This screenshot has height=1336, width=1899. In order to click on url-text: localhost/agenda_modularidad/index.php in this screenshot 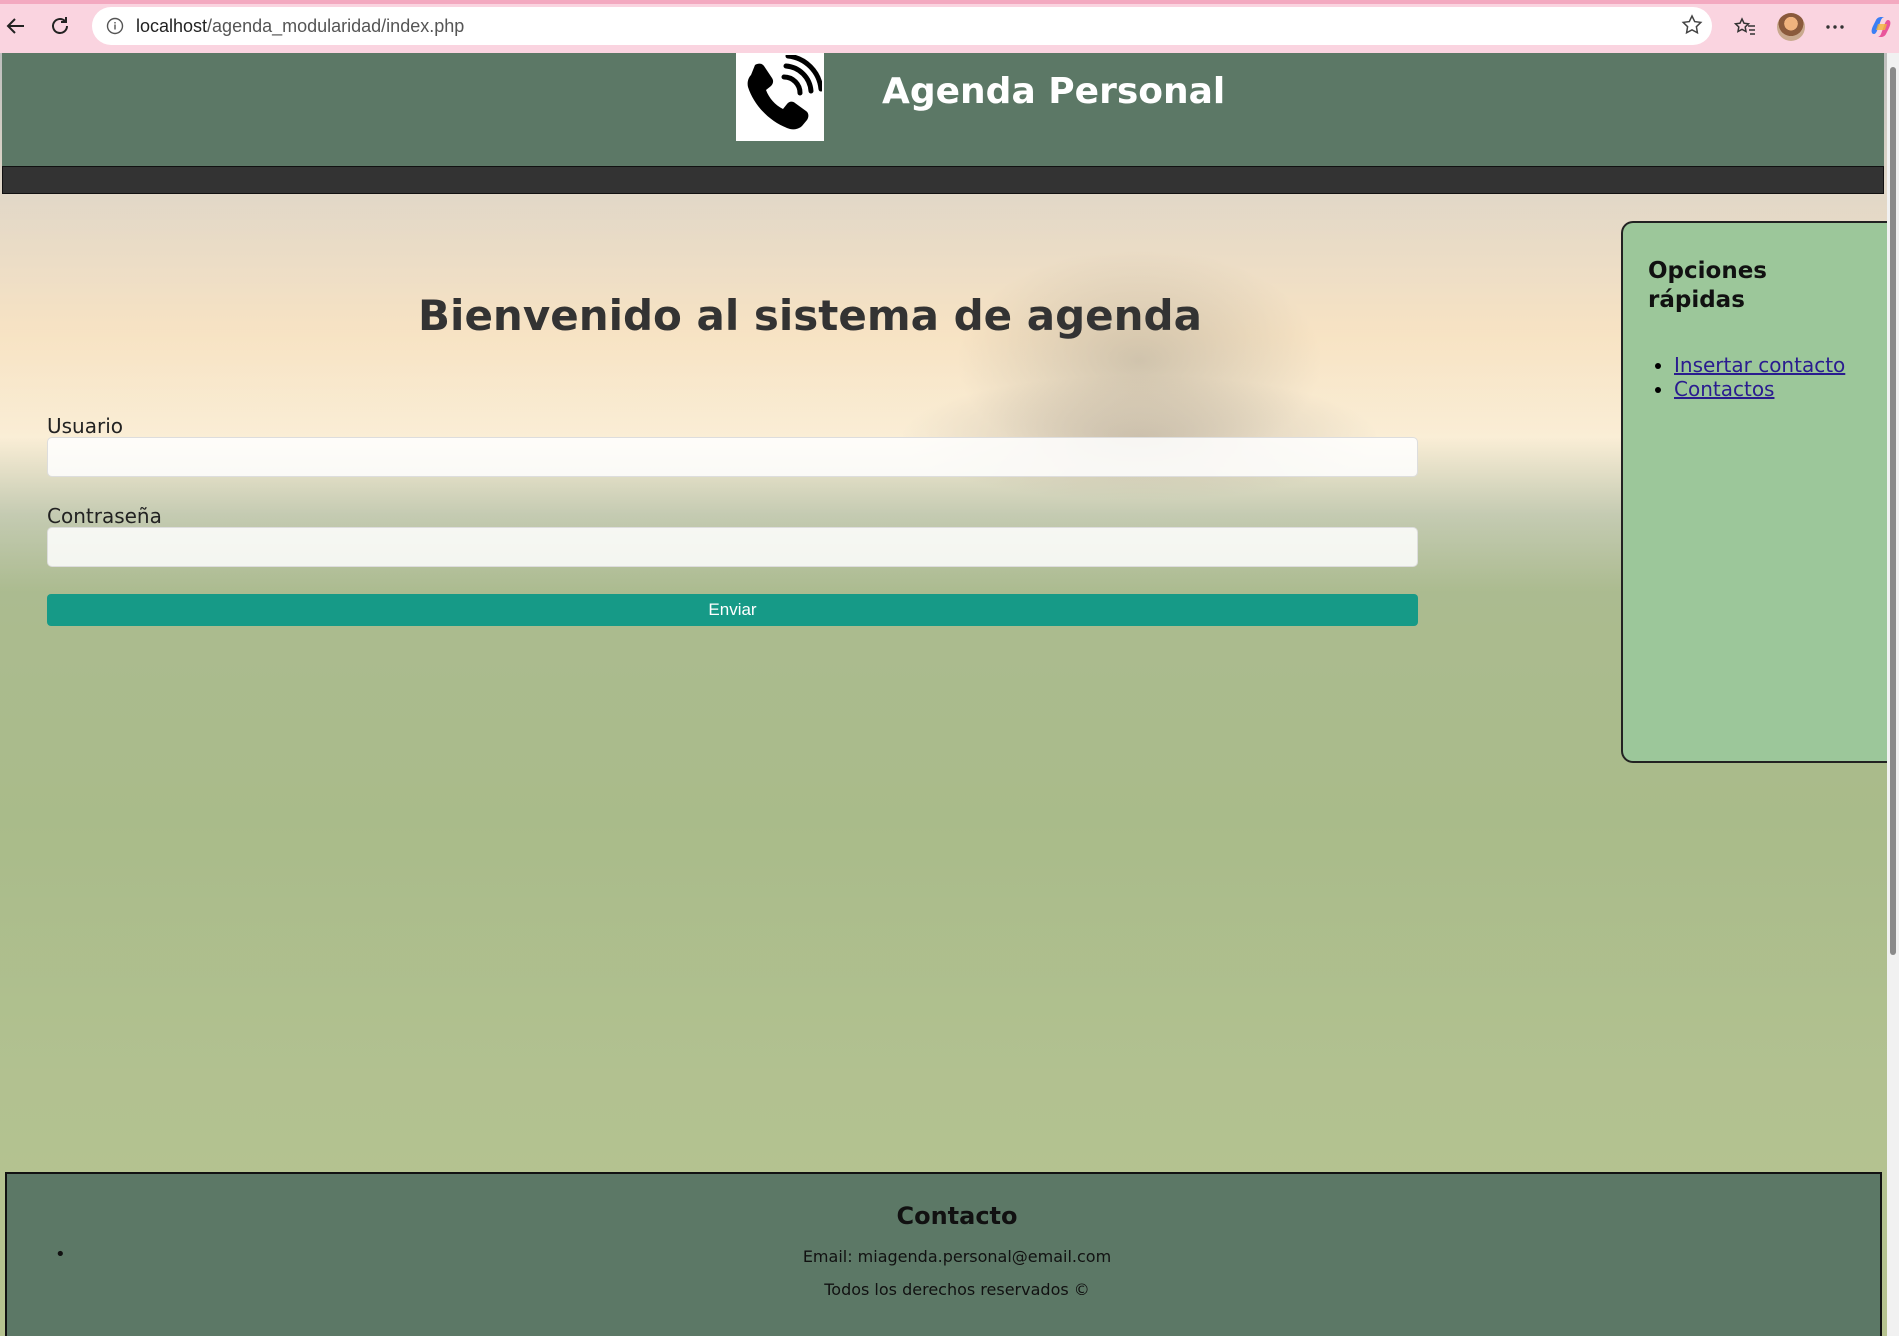, I will do `click(300, 26)`.